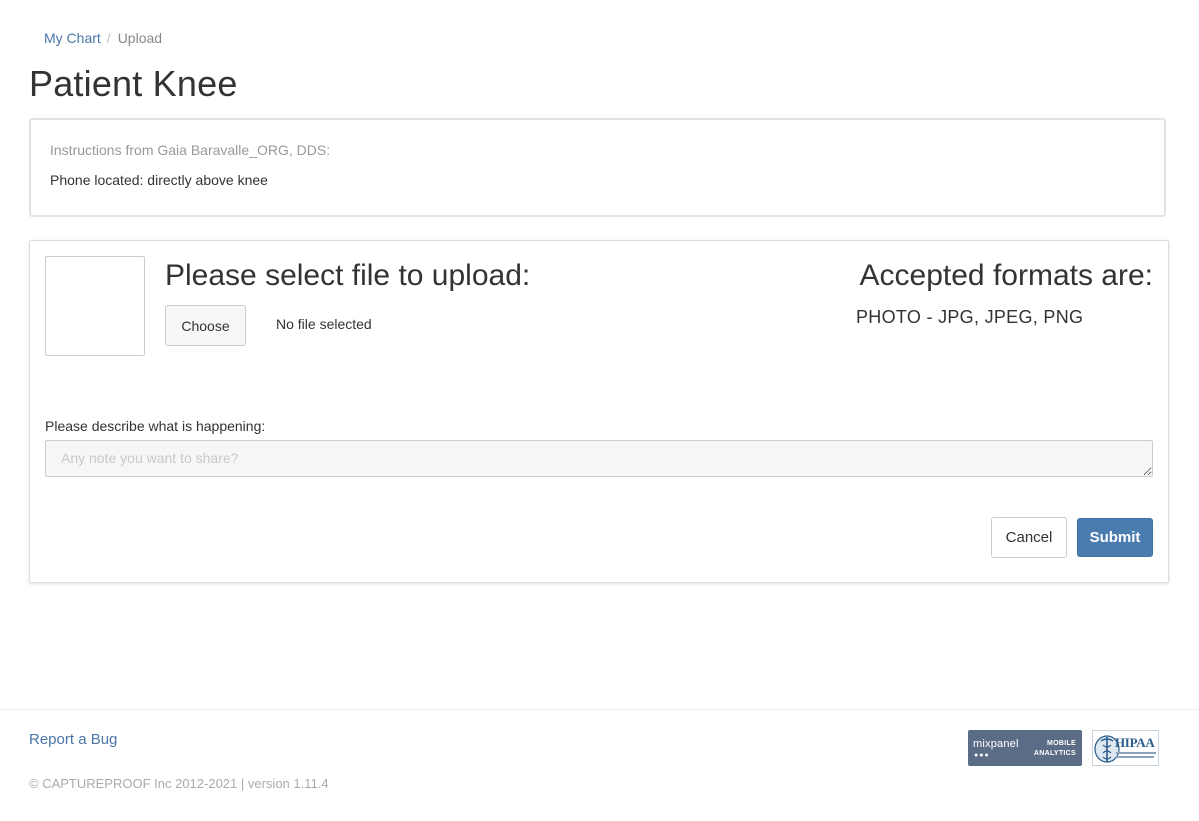 The height and width of the screenshot is (821, 1199). Describe the element at coordinates (133, 83) in the screenshot. I see `page-title: Patient Knee` at that location.